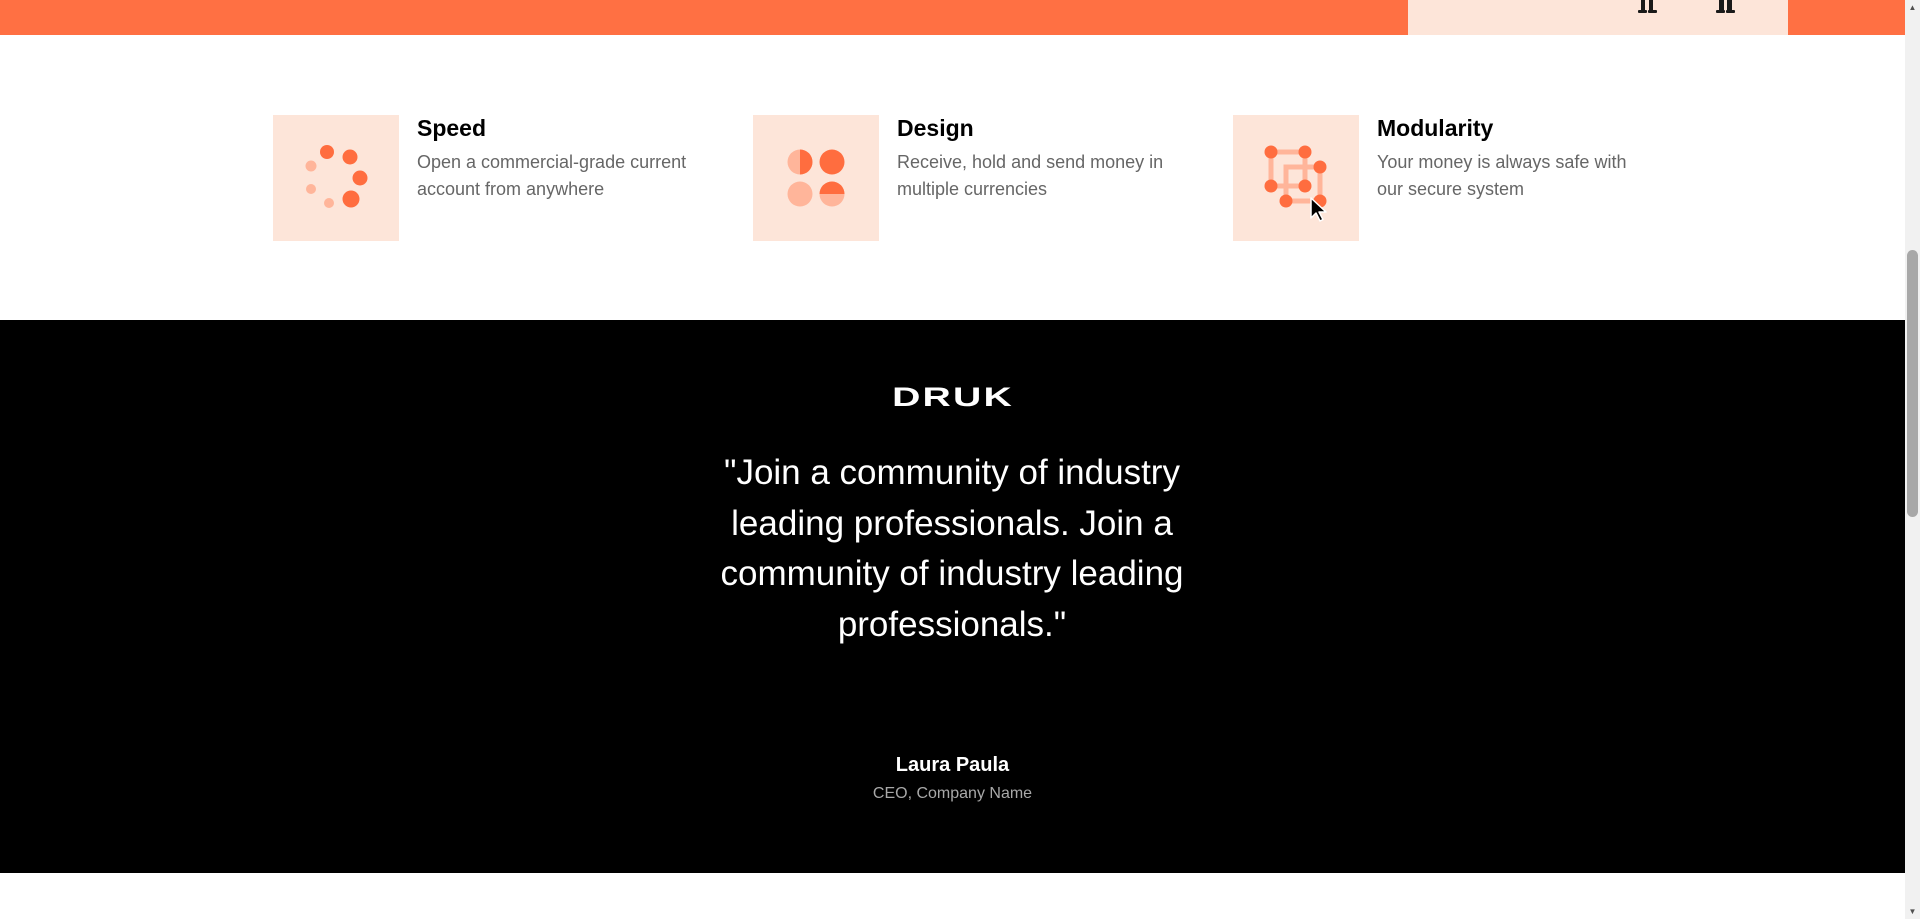 The height and width of the screenshot is (919, 1920). I want to click on brand-logo: DRUK, so click(952, 397).